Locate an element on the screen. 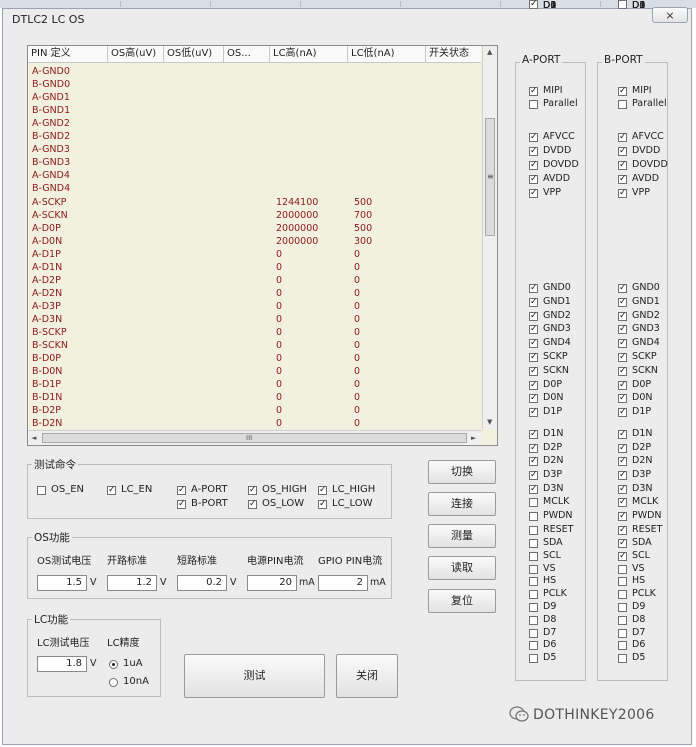 Image resolution: width=696 pixels, height=747 pixels. table-row: A-SCKN 2000000 700 is located at coordinates (254, 215).